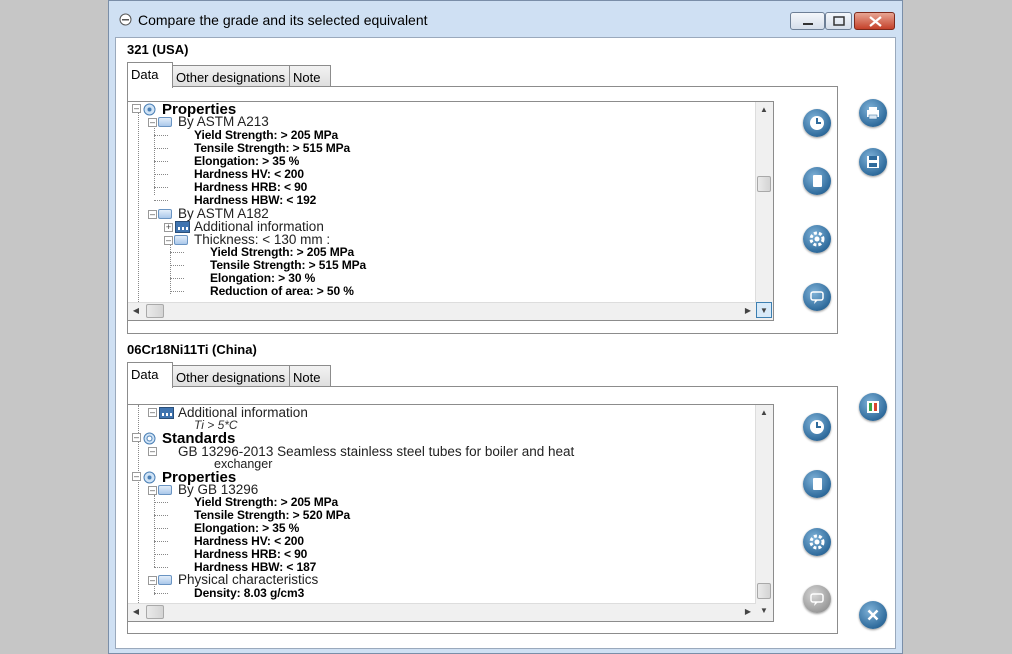 Image resolution: width=1012 pixels, height=654 pixels. Describe the element at coordinates (231, 376) in the screenshot. I see `tab-other-designations-bottom: Other designations` at that location.